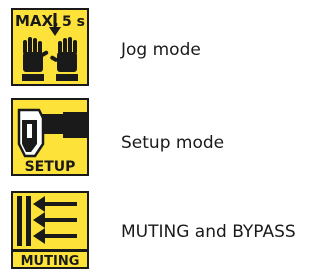 This screenshot has width=333, height=271. What do you see at coordinates (50, 260) in the screenshot?
I see `icon-text-muting: MUTING` at bounding box center [50, 260].